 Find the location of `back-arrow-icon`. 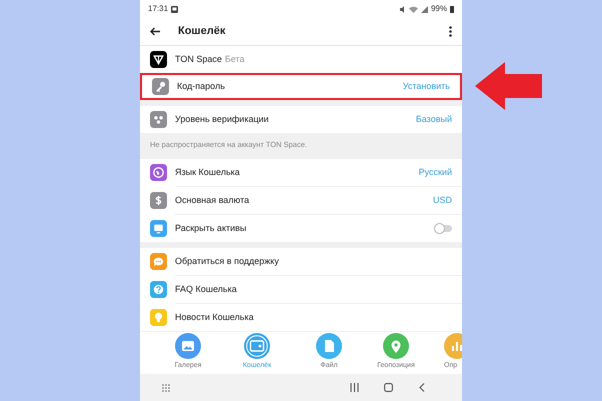

back-arrow-icon is located at coordinates (155, 31).